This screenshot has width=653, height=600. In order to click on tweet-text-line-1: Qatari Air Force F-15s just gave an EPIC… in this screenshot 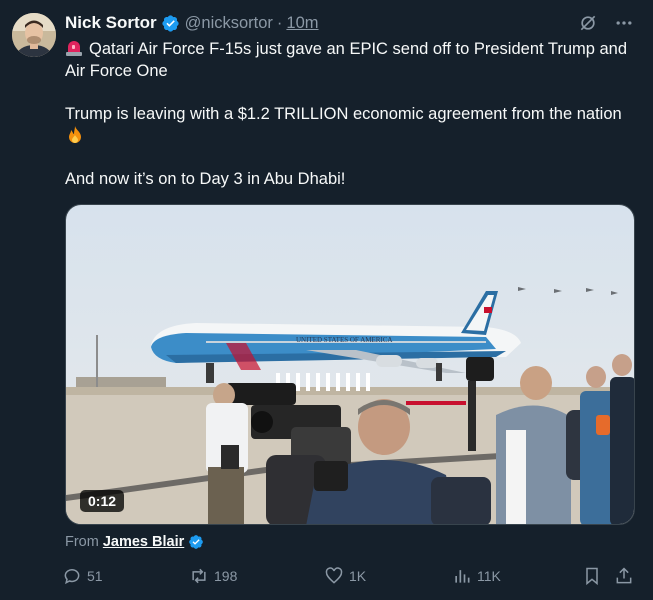, I will do `click(352, 60)`.